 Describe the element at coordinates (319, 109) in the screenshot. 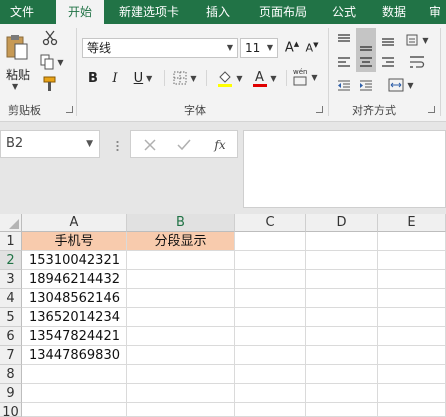

I see `font-dialog-launcher` at that location.